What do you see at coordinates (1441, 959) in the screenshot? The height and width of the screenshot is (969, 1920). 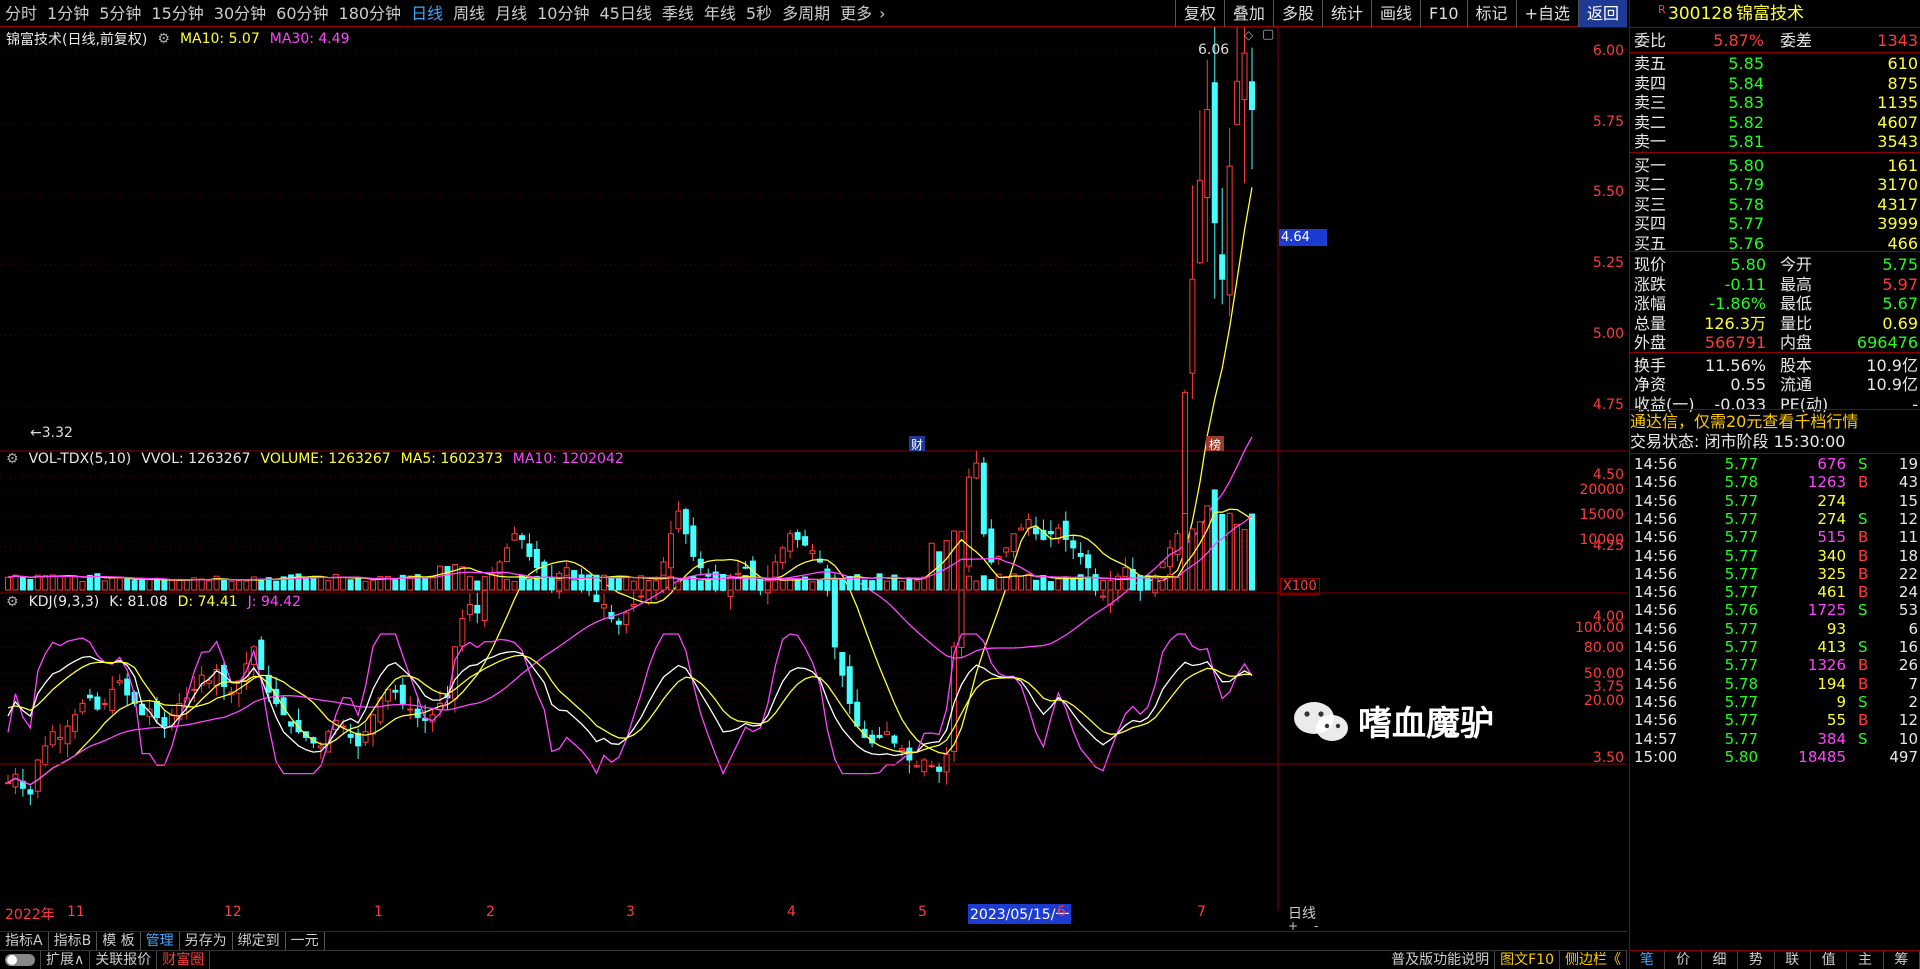 I see `status-right-btn-0: 普及版功能说明` at bounding box center [1441, 959].